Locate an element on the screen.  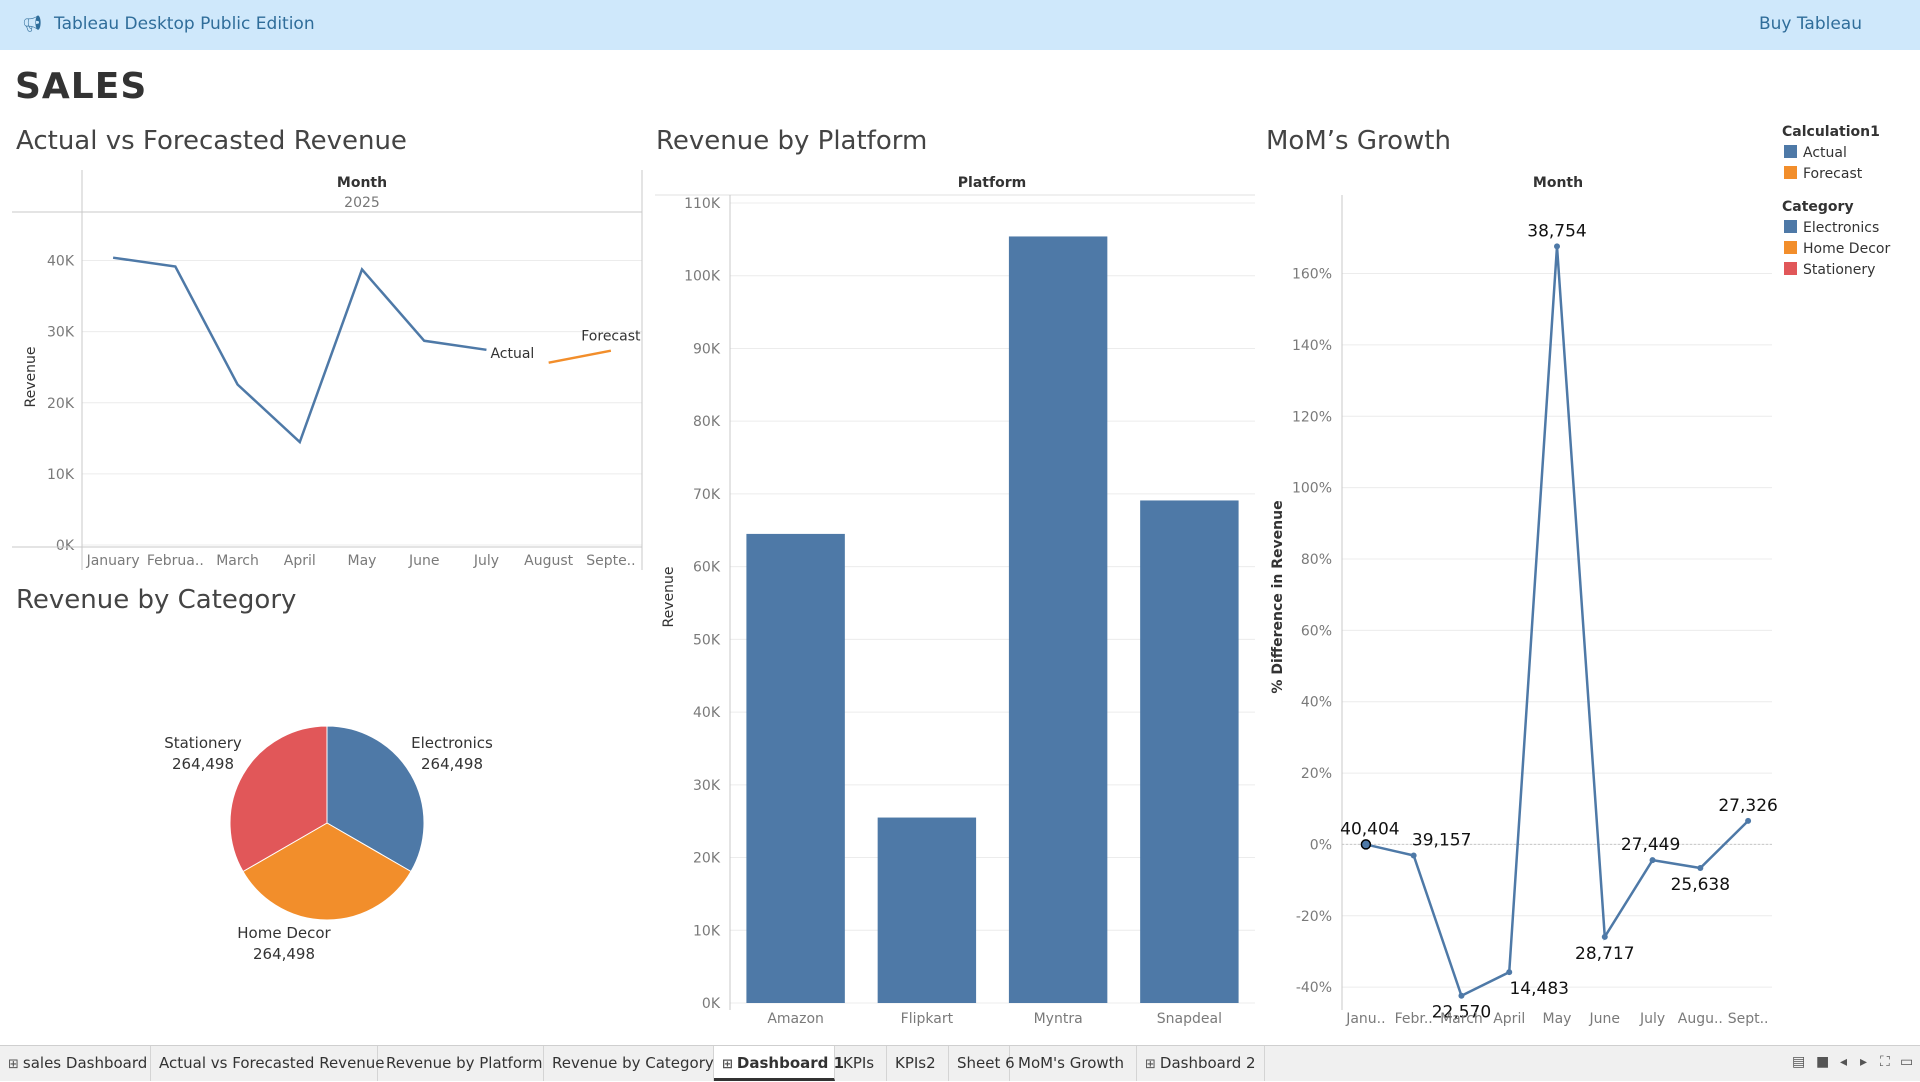
y-tick-label: 160% is located at coordinates (1312, 275).